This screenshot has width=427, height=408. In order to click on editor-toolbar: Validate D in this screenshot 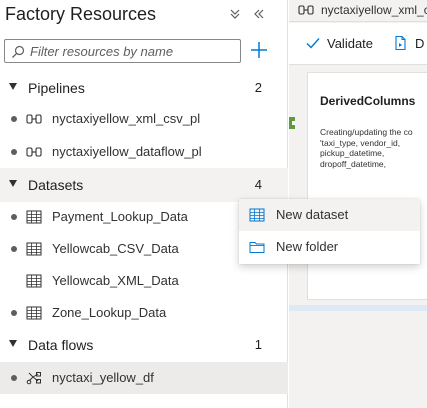, I will do `click(358, 44)`.